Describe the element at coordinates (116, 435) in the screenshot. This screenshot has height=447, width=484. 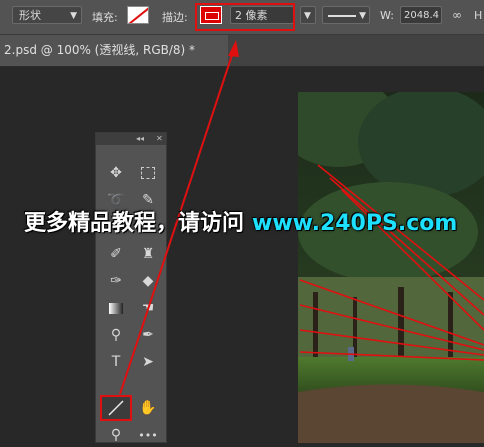
I see `zoom-icon: ⚲` at that location.